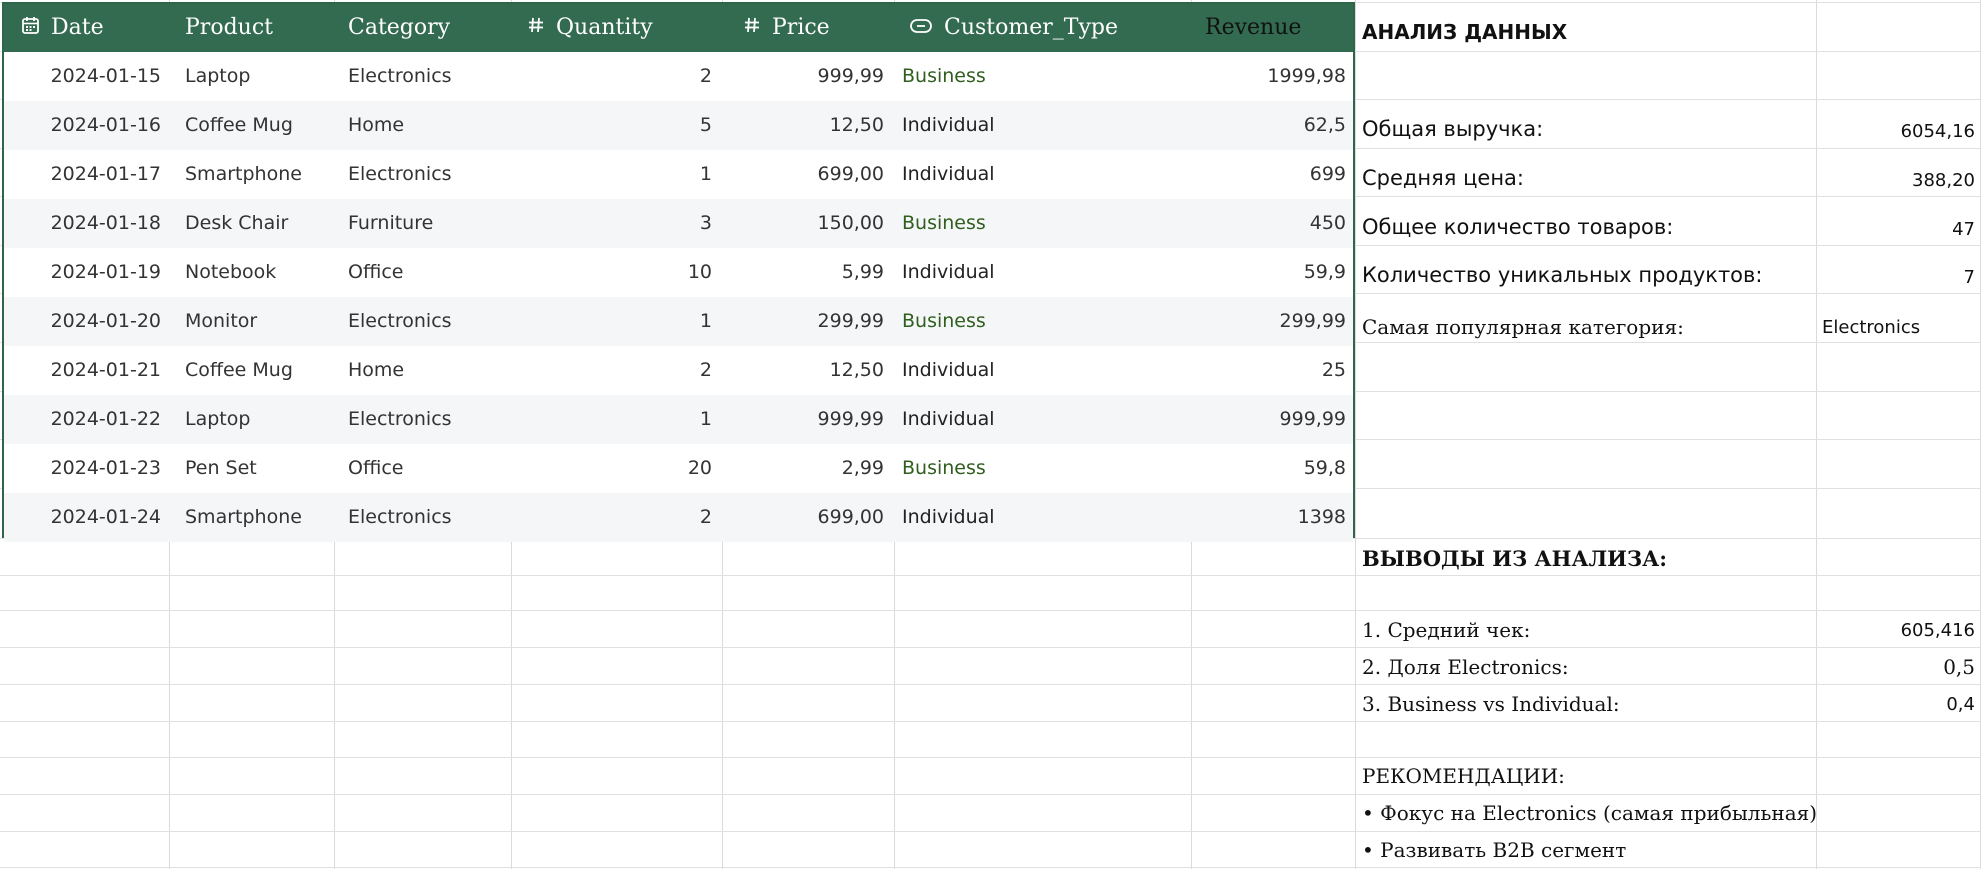 The height and width of the screenshot is (869, 1981). I want to click on cell-product: Notebook, so click(260, 272).